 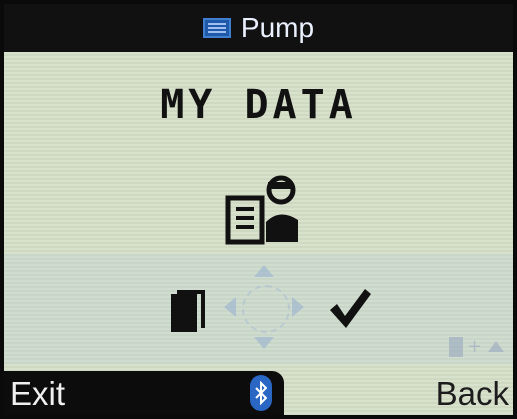 I want to click on header-bar: Pump, so click(x=258, y=28).